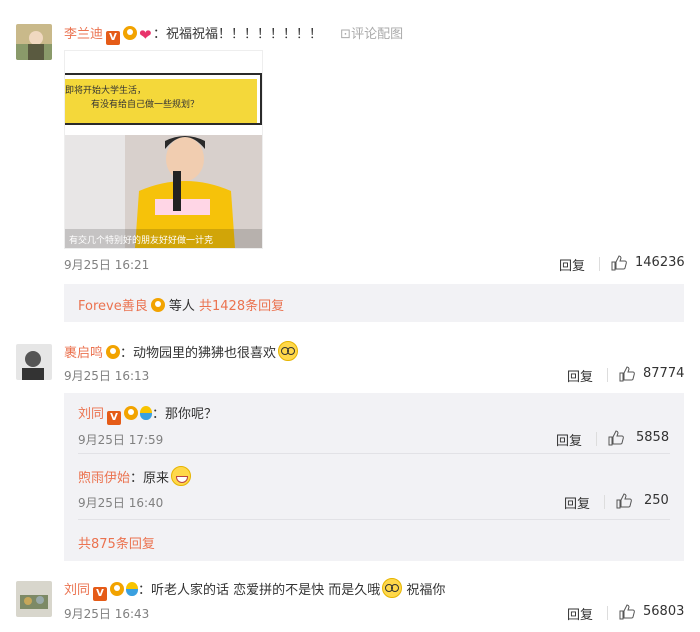 This screenshot has width=700, height=632. I want to click on comment-line: 刘同 V ：听老人家的话 恋爱拼的不是快 而是久哦 祝福你, so click(254, 589).